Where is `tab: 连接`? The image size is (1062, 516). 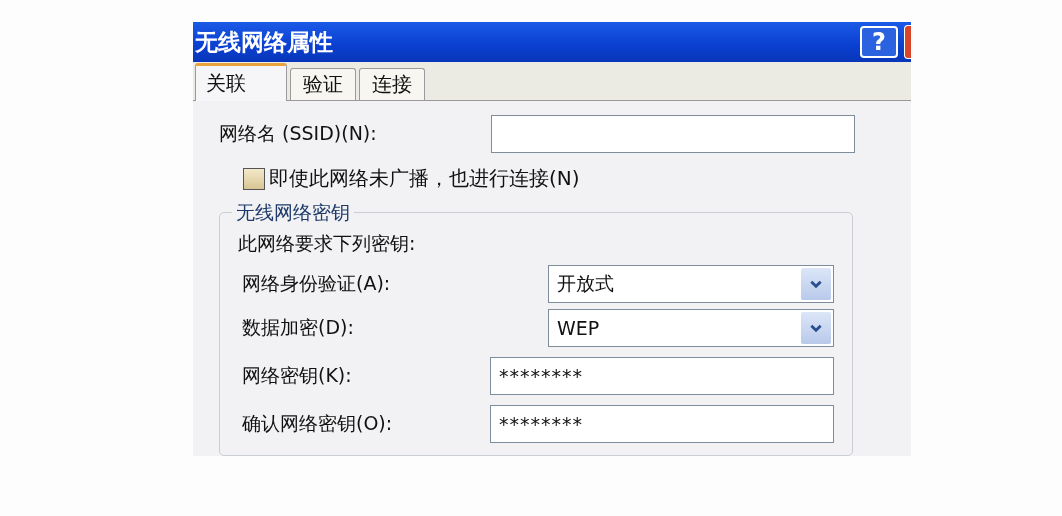
tab: 连接 is located at coordinates (392, 84).